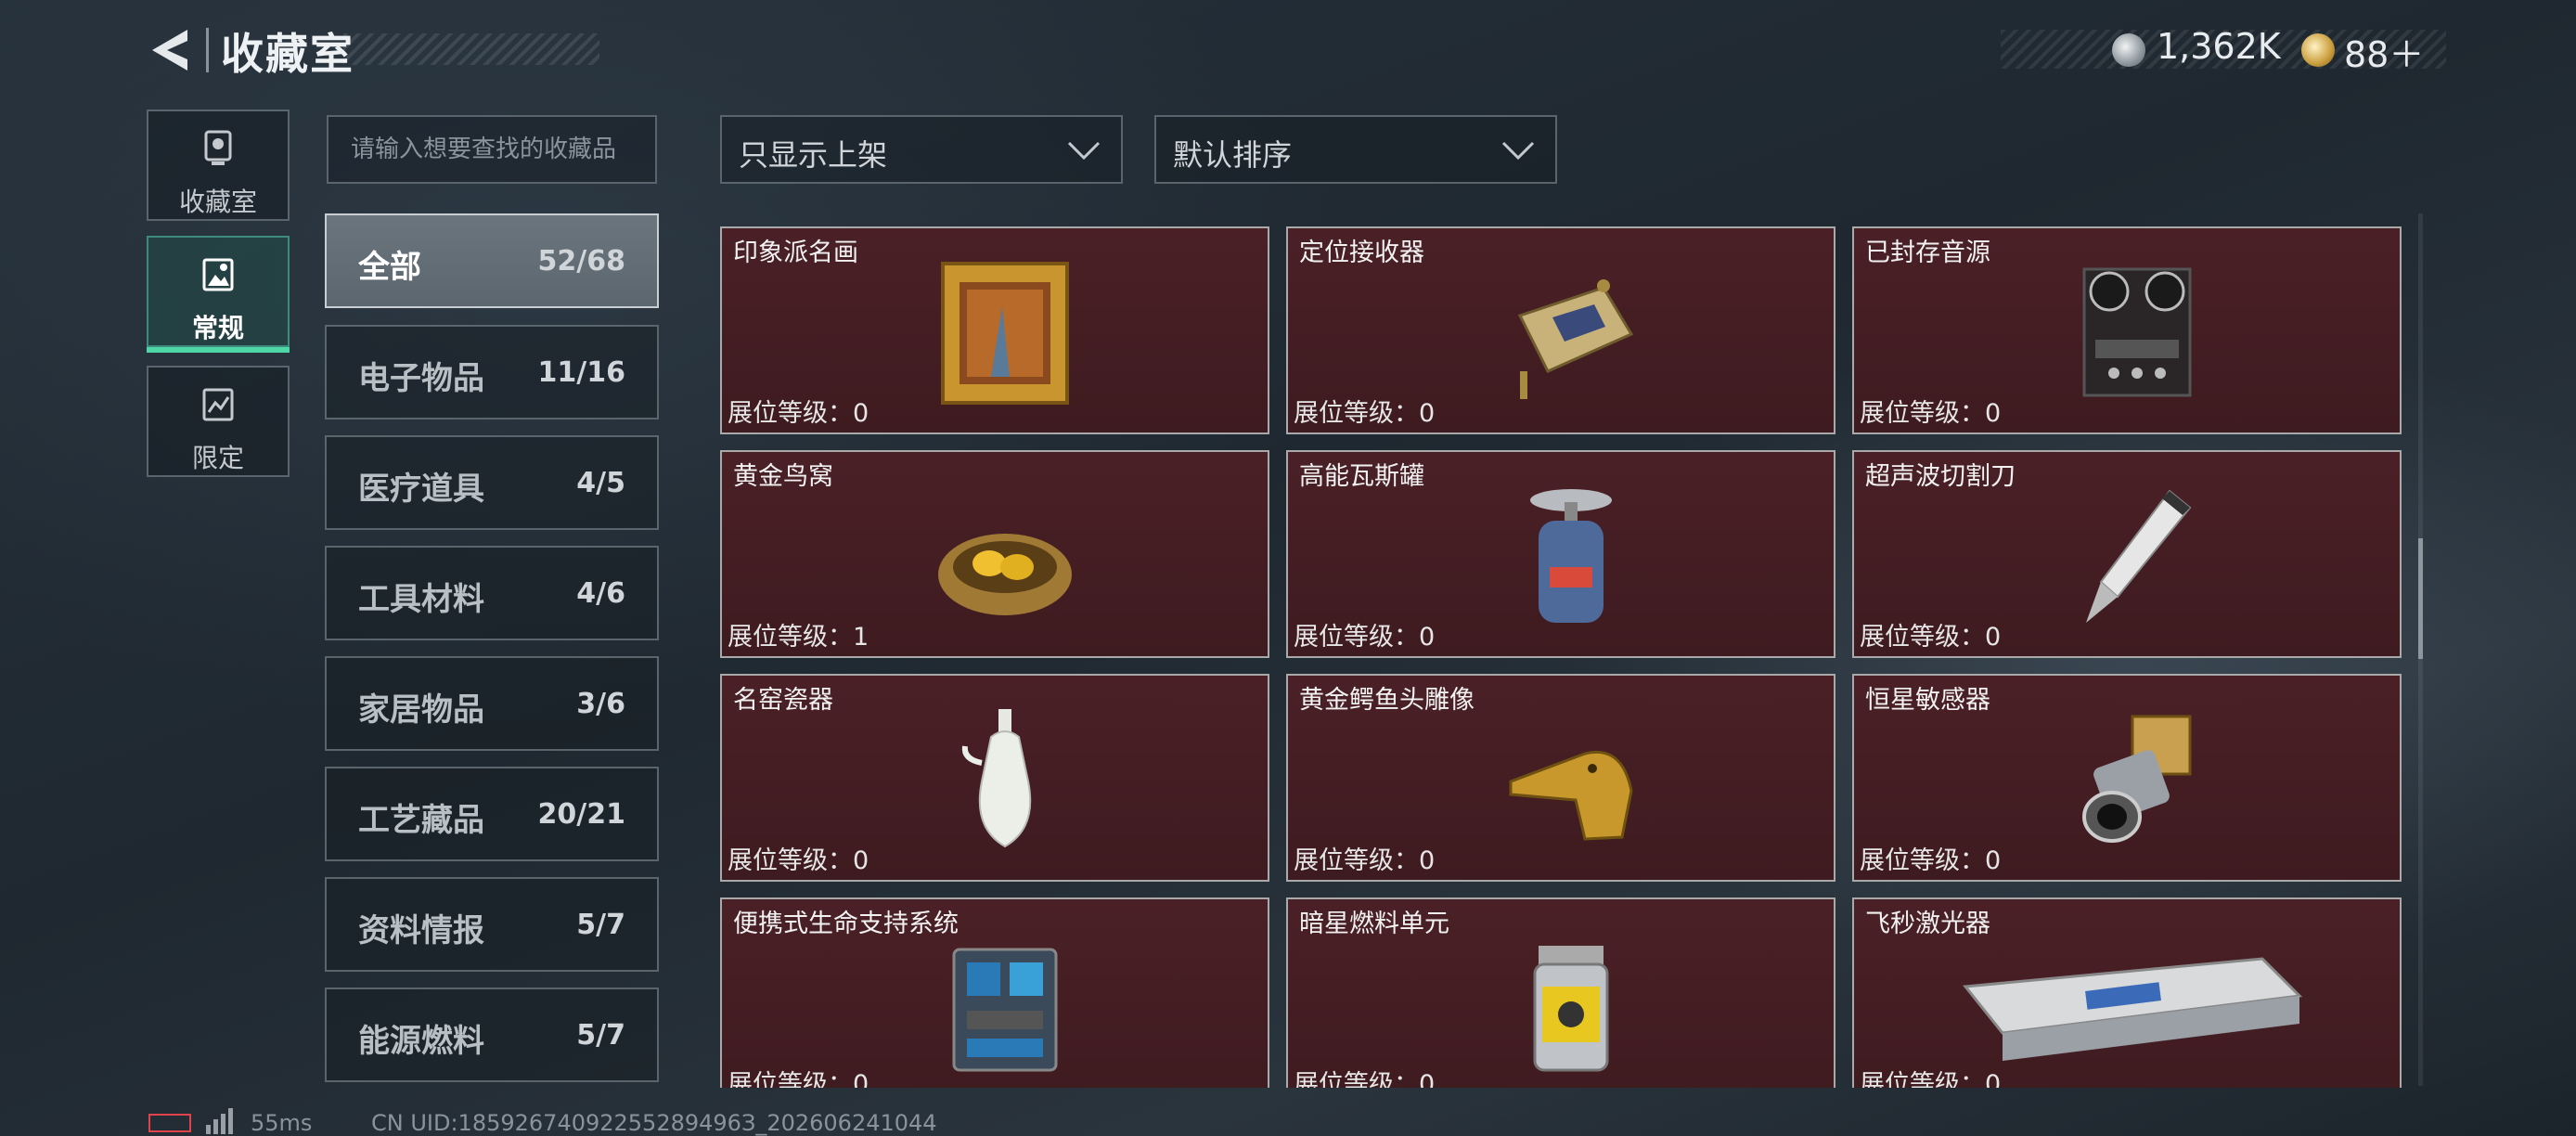 The image size is (2576, 1136). I want to click on subcategory-label: 工艺藏品, so click(421, 820).